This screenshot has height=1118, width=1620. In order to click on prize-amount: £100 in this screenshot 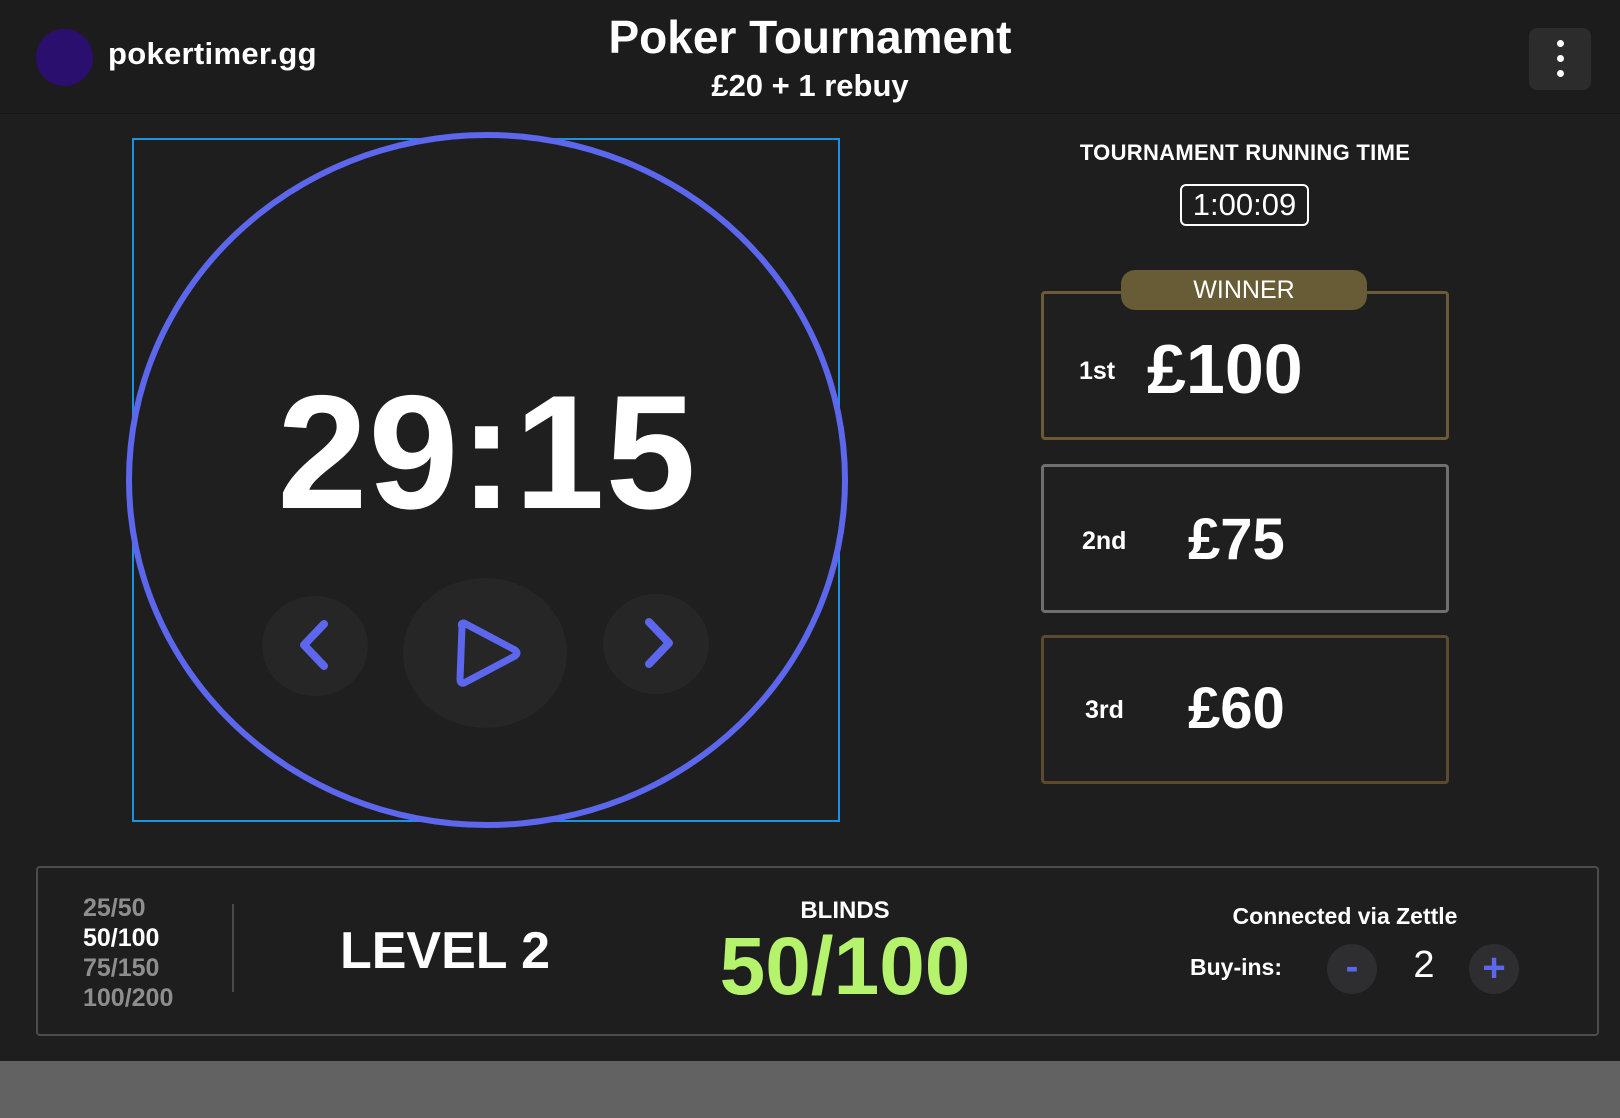, I will do `click(1225, 369)`.